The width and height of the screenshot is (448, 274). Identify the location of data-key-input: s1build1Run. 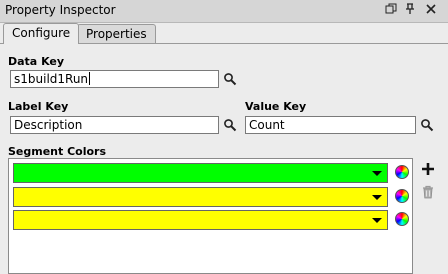
(114, 79).